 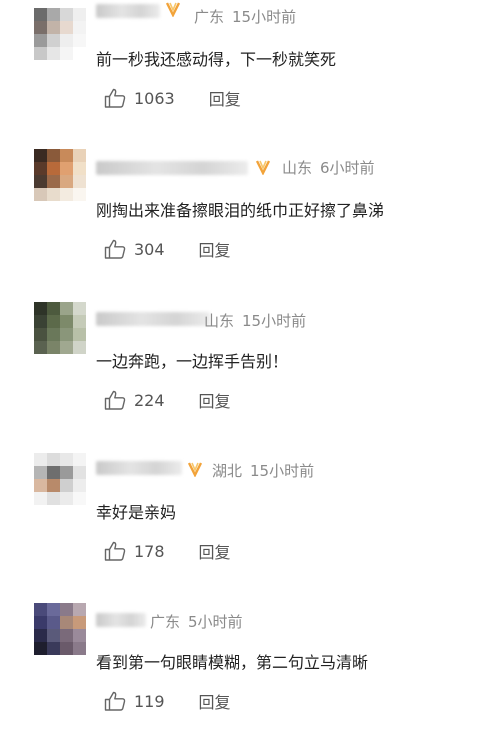 I want to click on comment-meta: 山东 15小时前, so click(x=259, y=320).